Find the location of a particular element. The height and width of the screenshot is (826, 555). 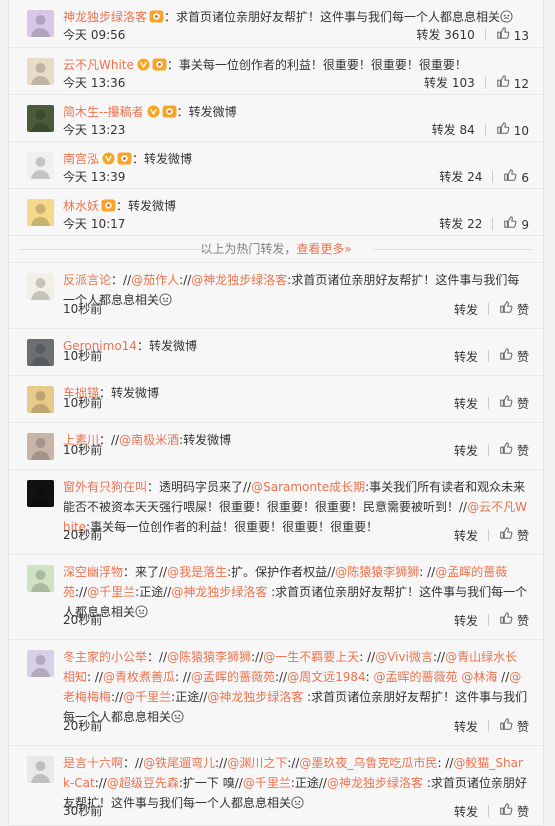

view-more-link: 查看更多» is located at coordinates (323, 249).